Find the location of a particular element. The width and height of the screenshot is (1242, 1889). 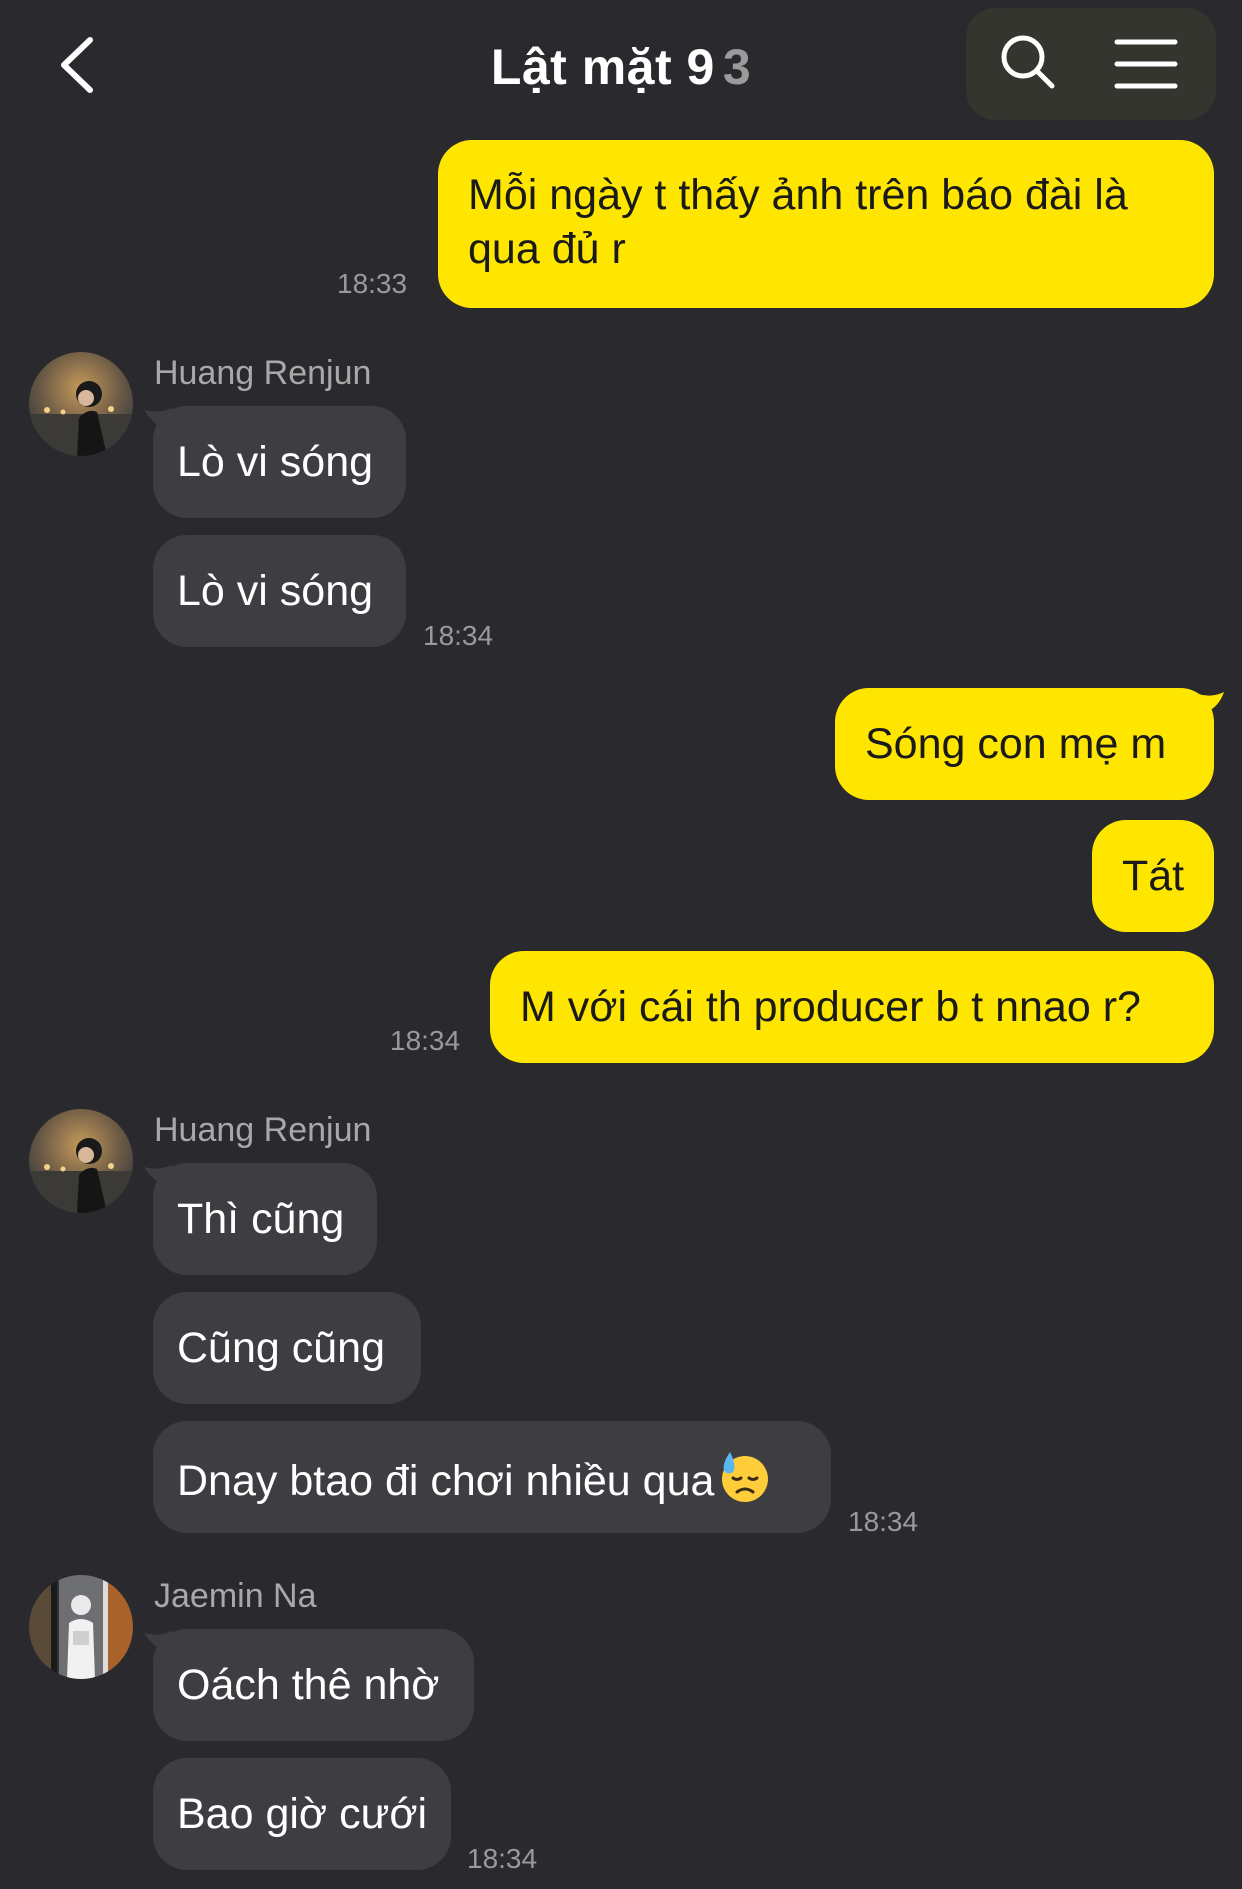

message-text: Thì cũng is located at coordinates (261, 1219).